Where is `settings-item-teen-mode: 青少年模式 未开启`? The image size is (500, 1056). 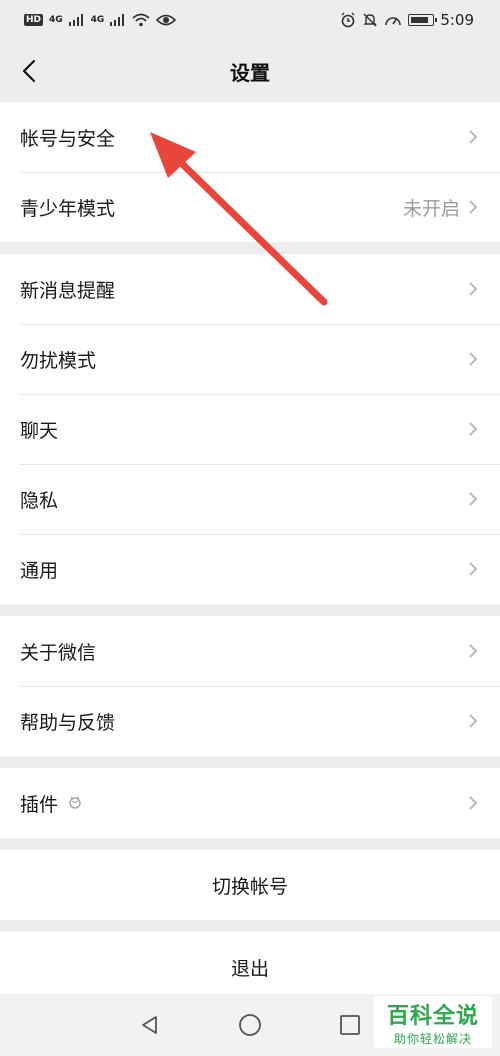 settings-item-teen-mode: 青少年模式 未开启 is located at coordinates (250, 207).